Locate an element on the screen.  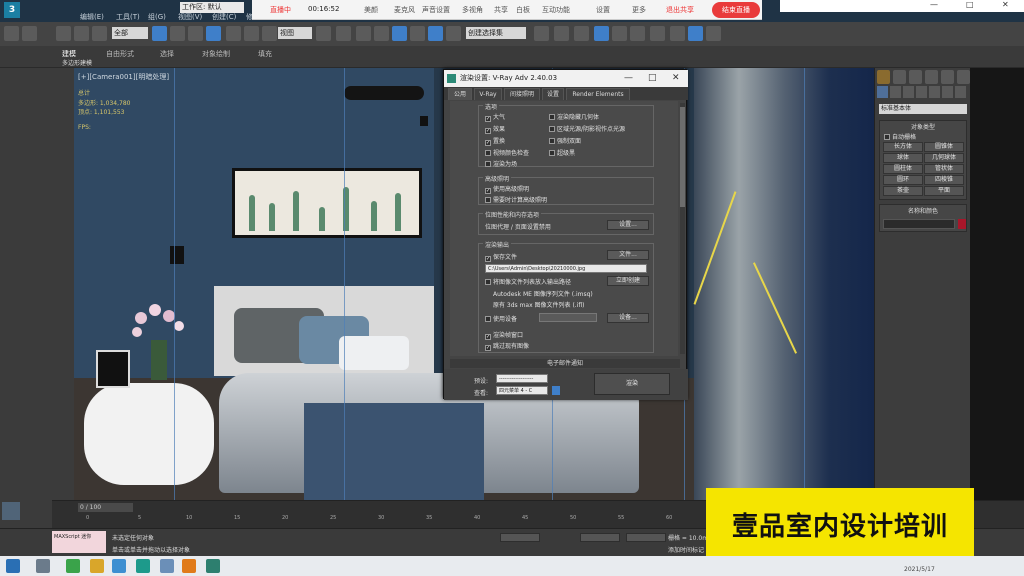
minimize-icon: — is located at coordinates (934, 4).